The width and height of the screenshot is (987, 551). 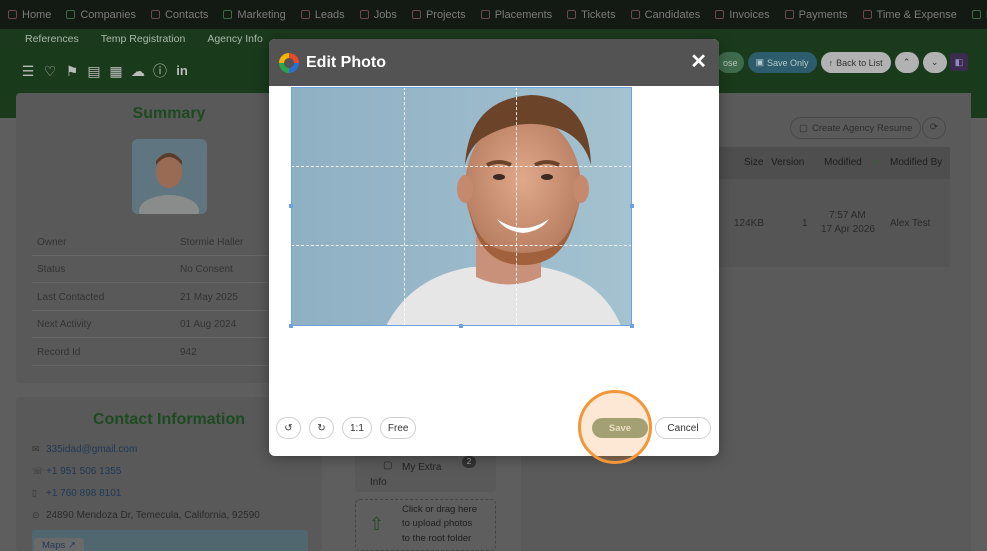 What do you see at coordinates (289, 62) in the screenshot?
I see `app-logo-icon` at bounding box center [289, 62].